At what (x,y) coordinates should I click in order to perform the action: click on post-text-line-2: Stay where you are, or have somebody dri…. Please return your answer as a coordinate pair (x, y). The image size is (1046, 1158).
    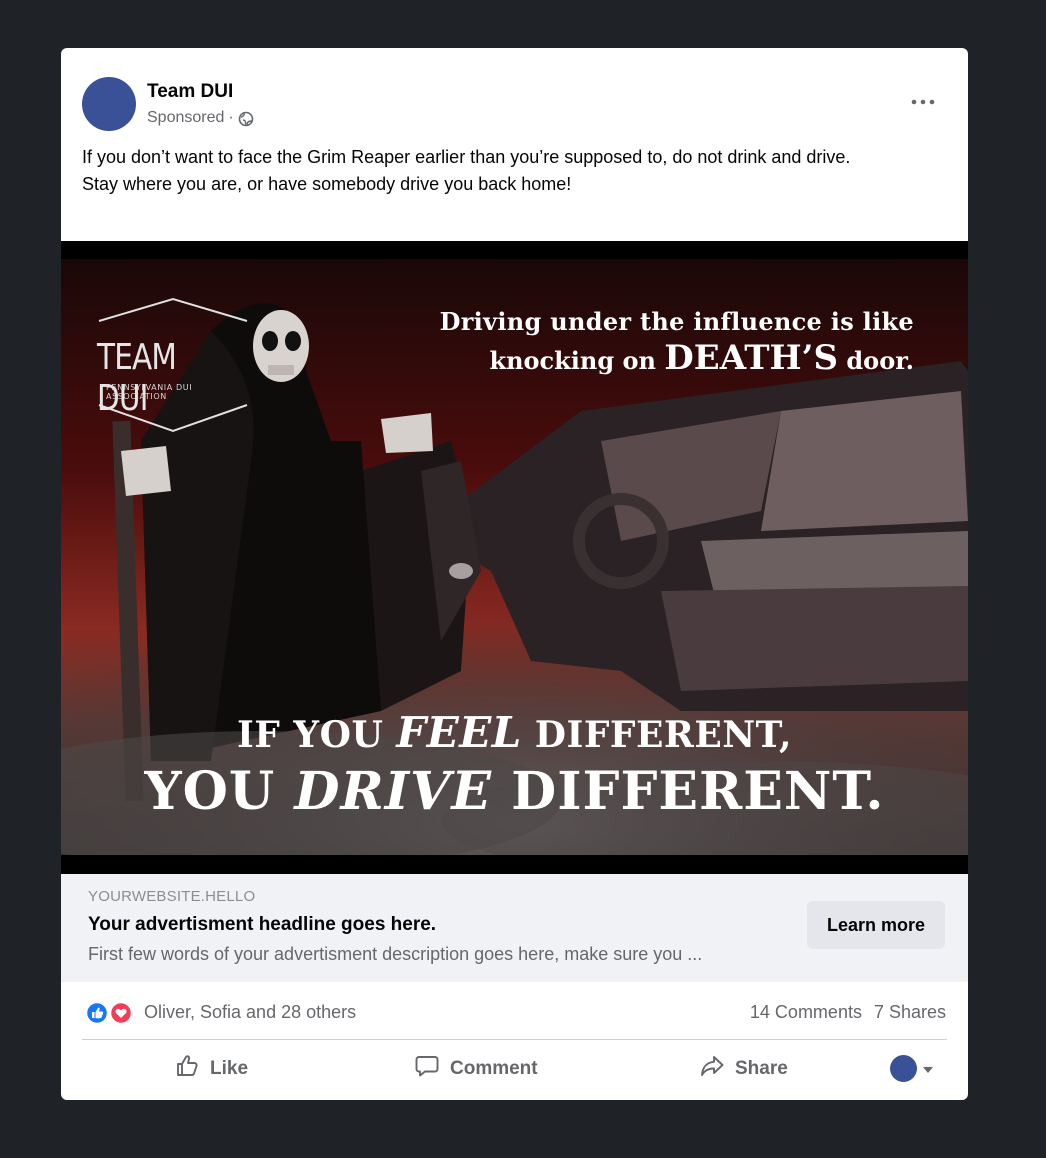
    Looking at the image, I should click on (327, 184).